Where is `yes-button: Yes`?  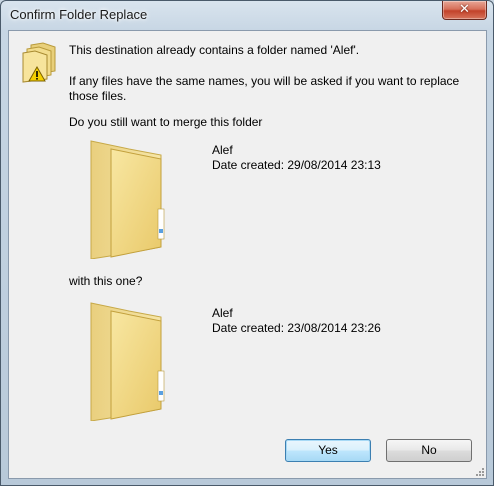 yes-button: Yes is located at coordinates (328, 450).